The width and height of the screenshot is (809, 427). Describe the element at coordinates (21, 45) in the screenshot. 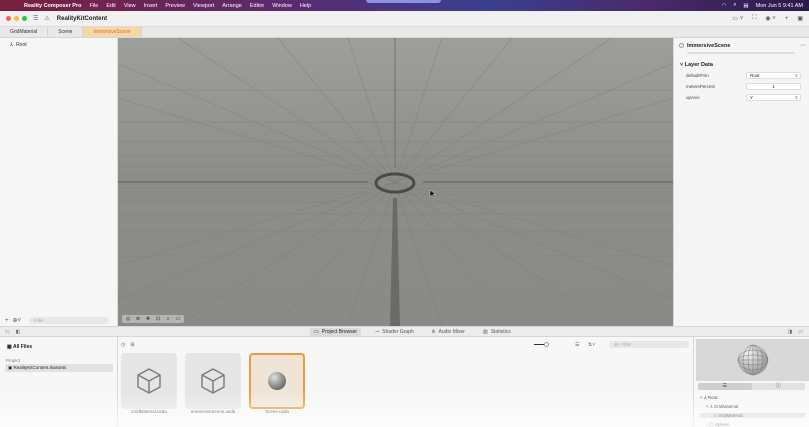

I see `hierarchy-item-label: Root` at that location.